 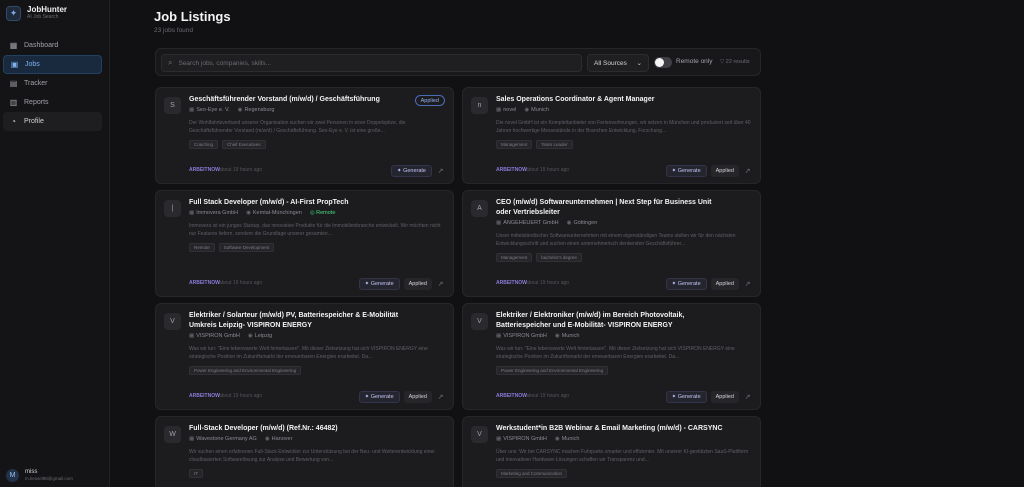 I want to click on job-meta: ▦ VISPIRON GmbH ◉ Leipzig, so click(x=230, y=336).